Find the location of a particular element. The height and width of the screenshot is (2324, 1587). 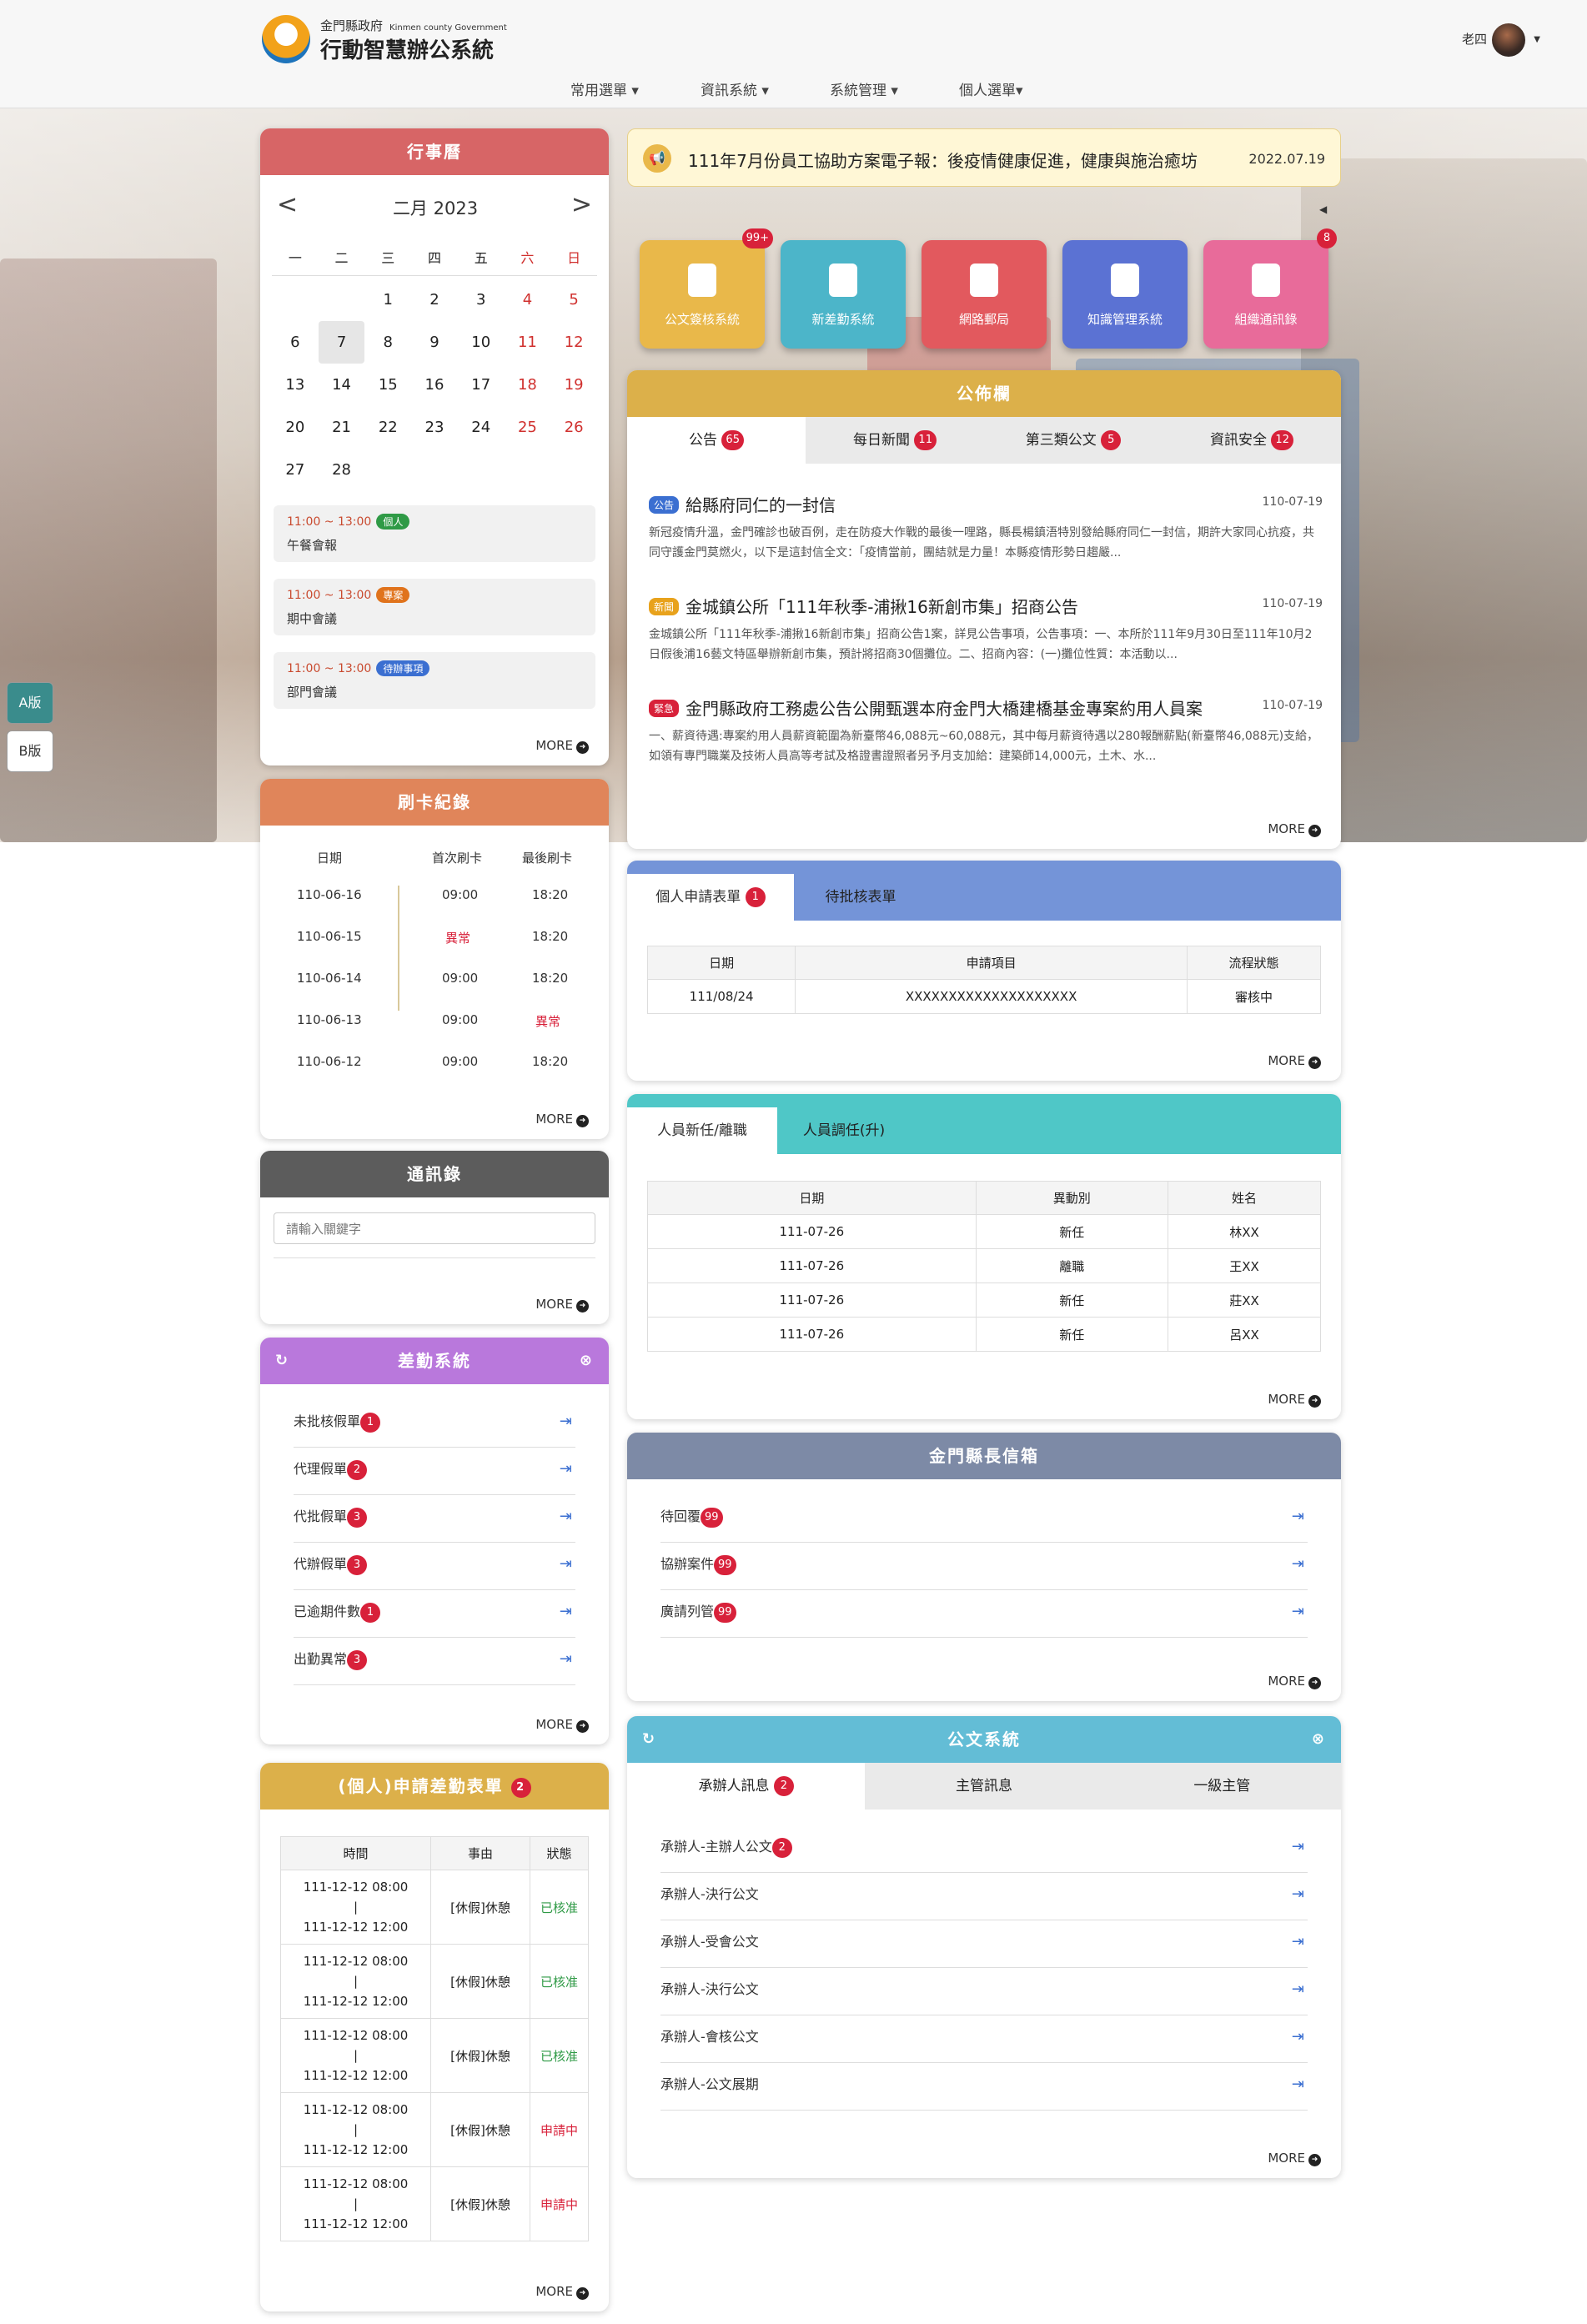

leave-more-link: MORE ➜ is located at coordinates (562, 2292).